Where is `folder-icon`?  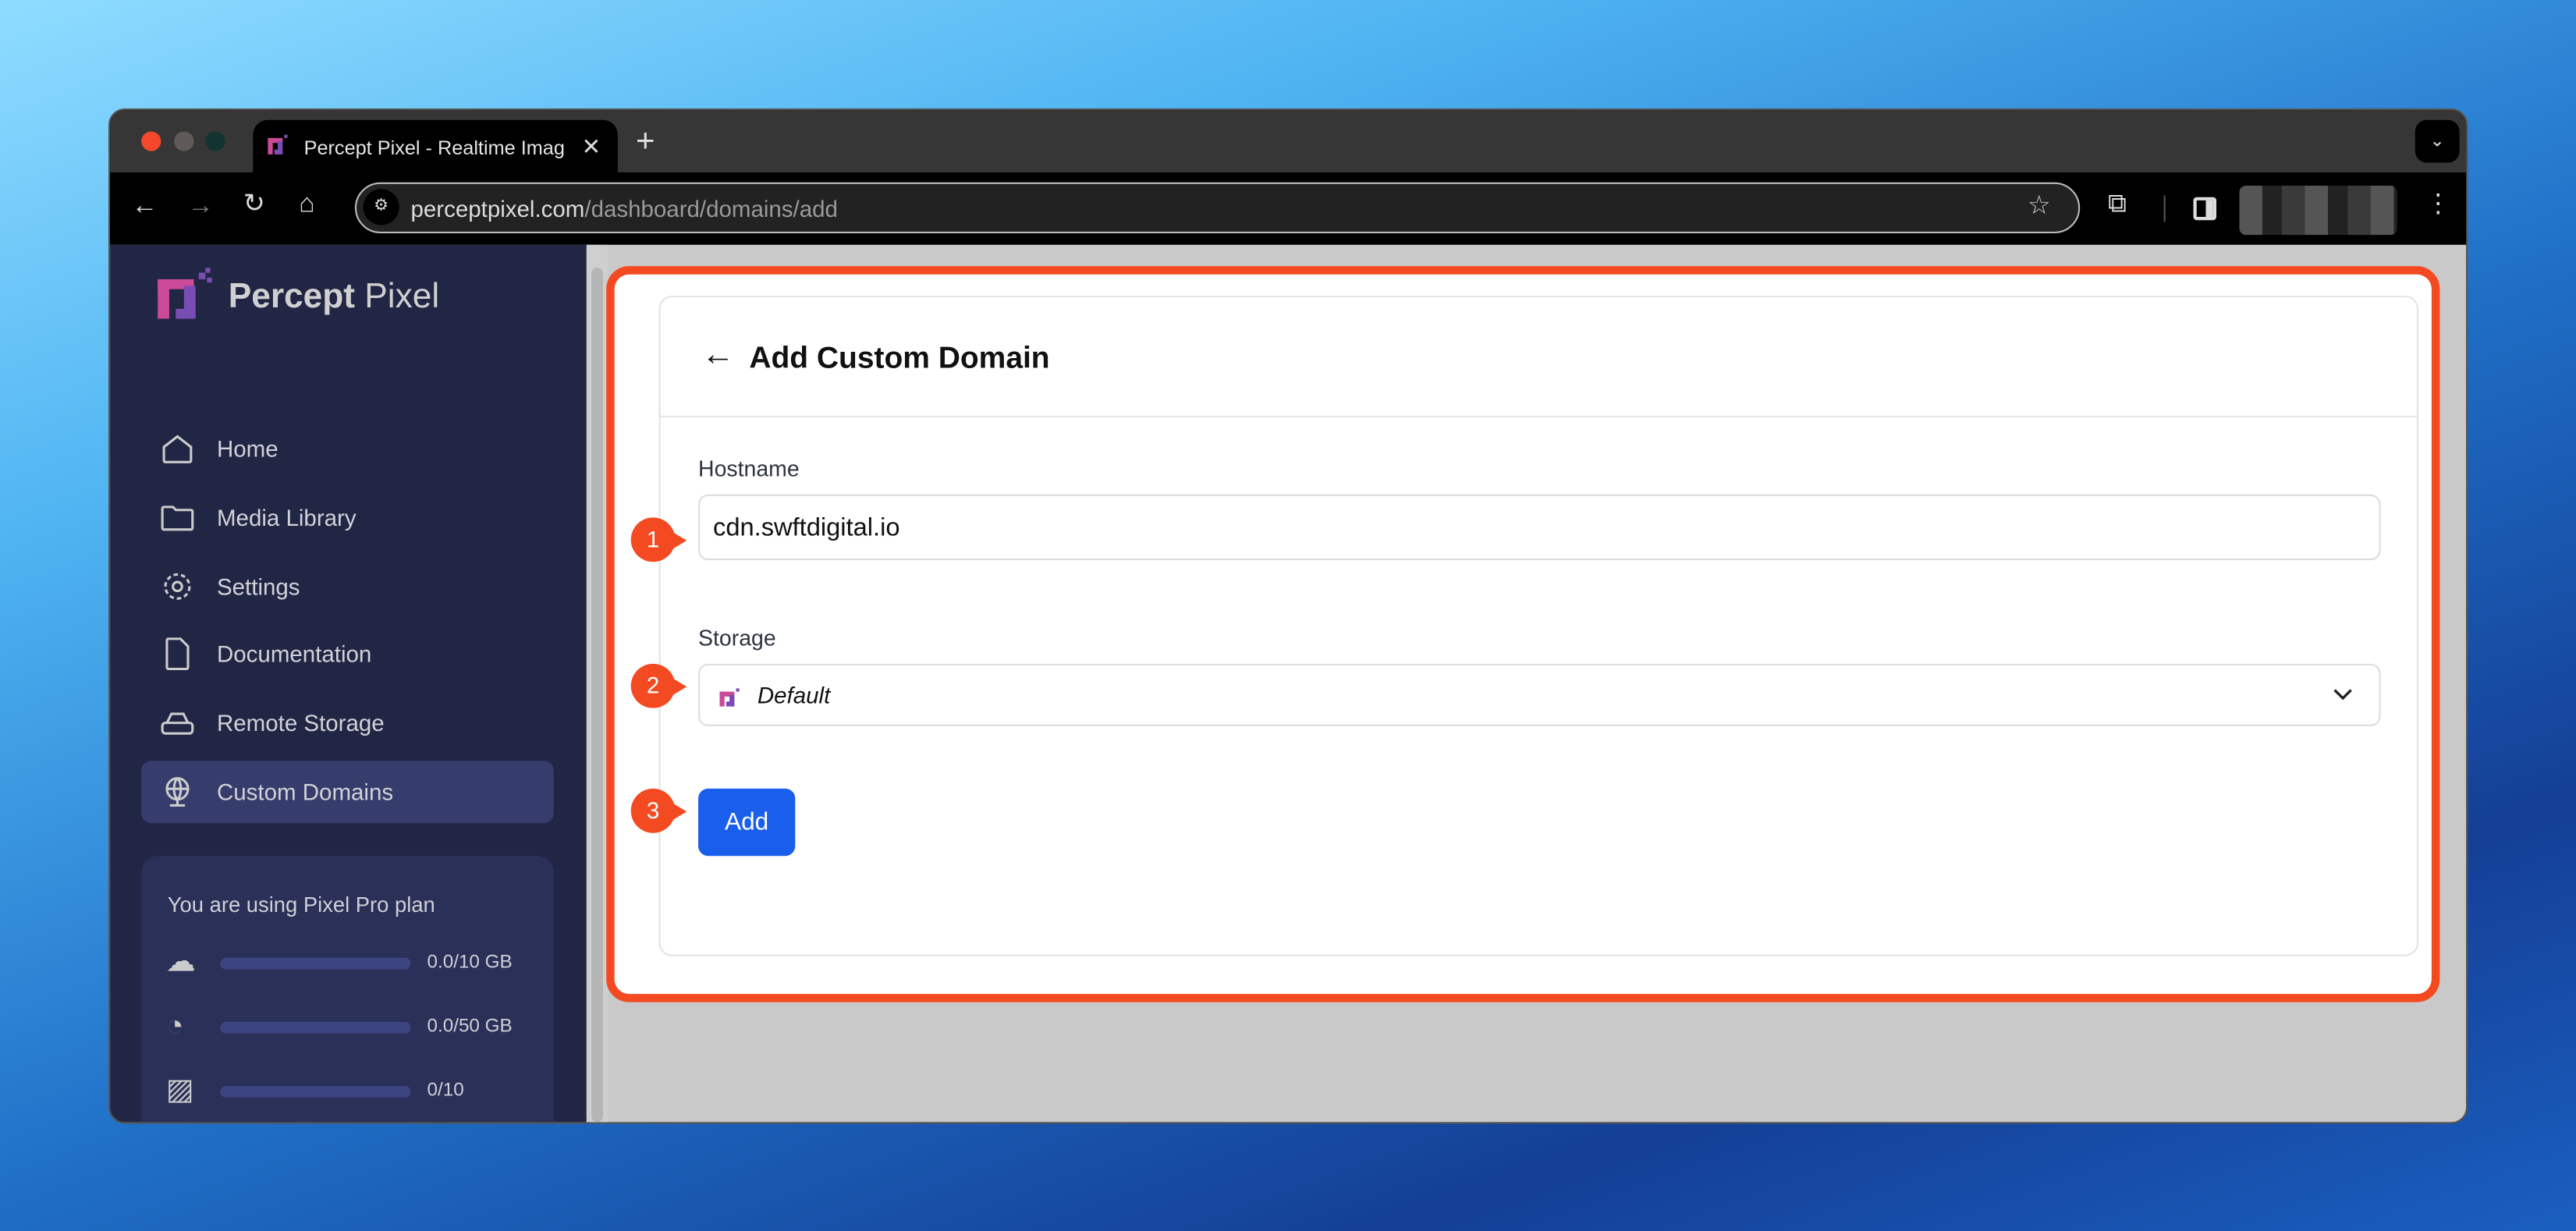 folder-icon is located at coordinates (177, 518).